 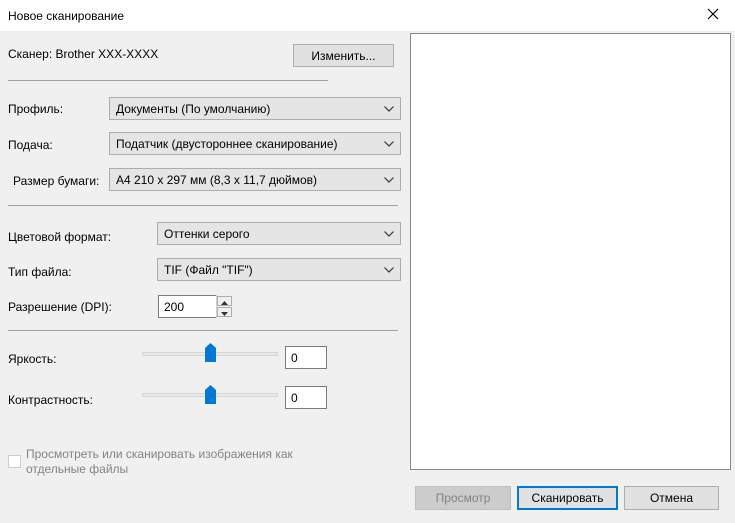 What do you see at coordinates (279, 269) in the screenshot?
I see `file-type-select: TIF (Файл "TIF")` at bounding box center [279, 269].